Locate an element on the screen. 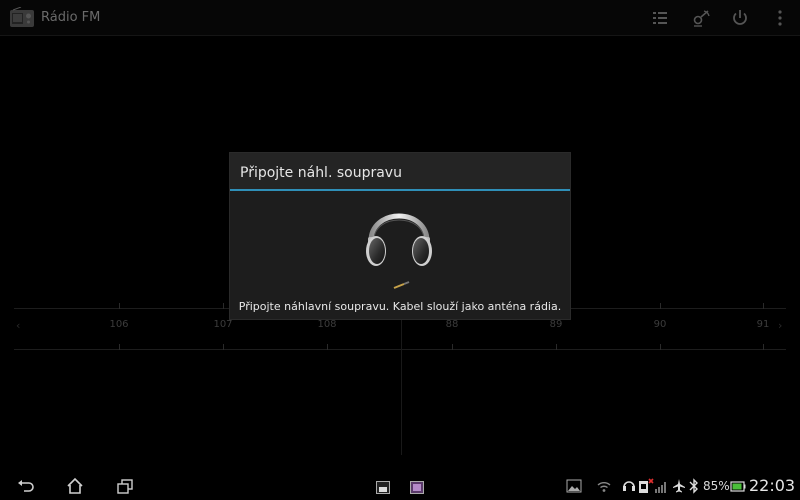 This screenshot has height=500, width=800. gallery-notification-icon is located at coordinates (574, 486).